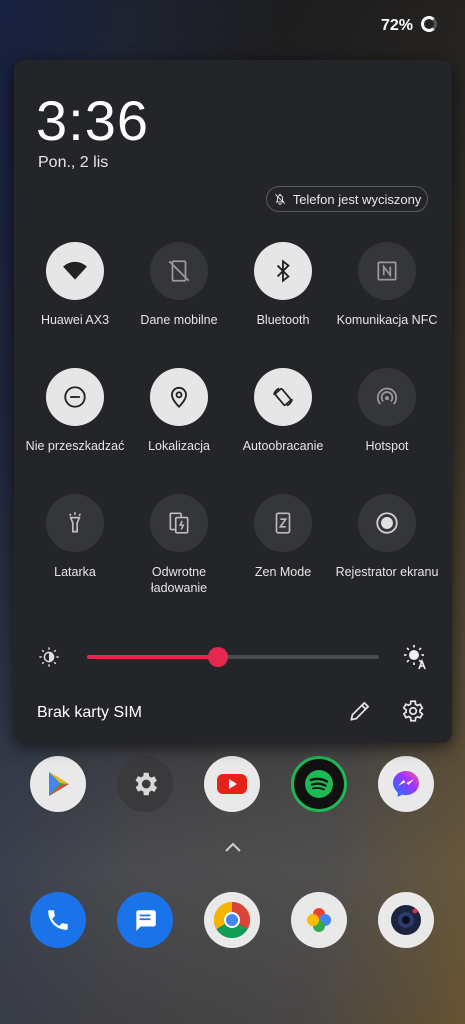  I want to click on location-toggle, so click(179, 397).